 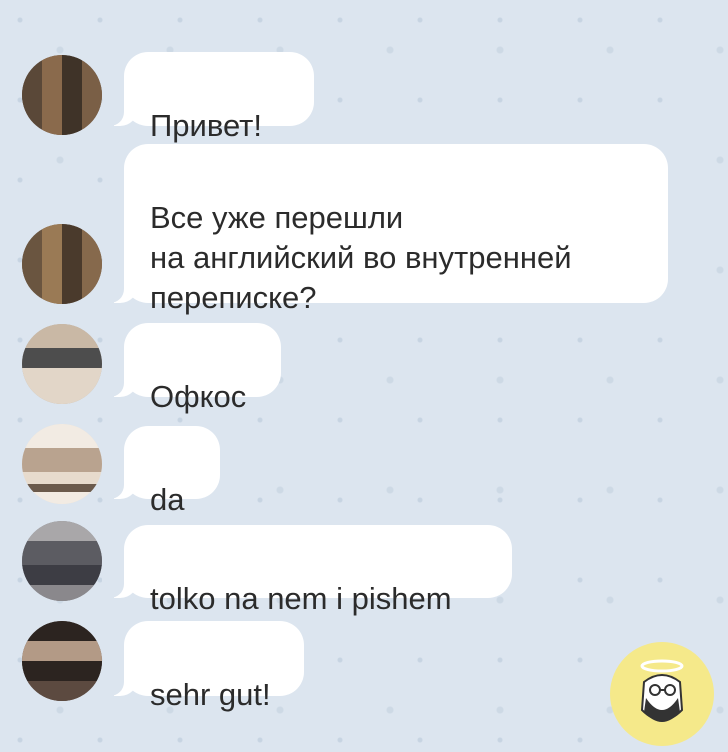 What do you see at coordinates (198, 396) in the screenshot?
I see `message-text: Офкос` at bounding box center [198, 396].